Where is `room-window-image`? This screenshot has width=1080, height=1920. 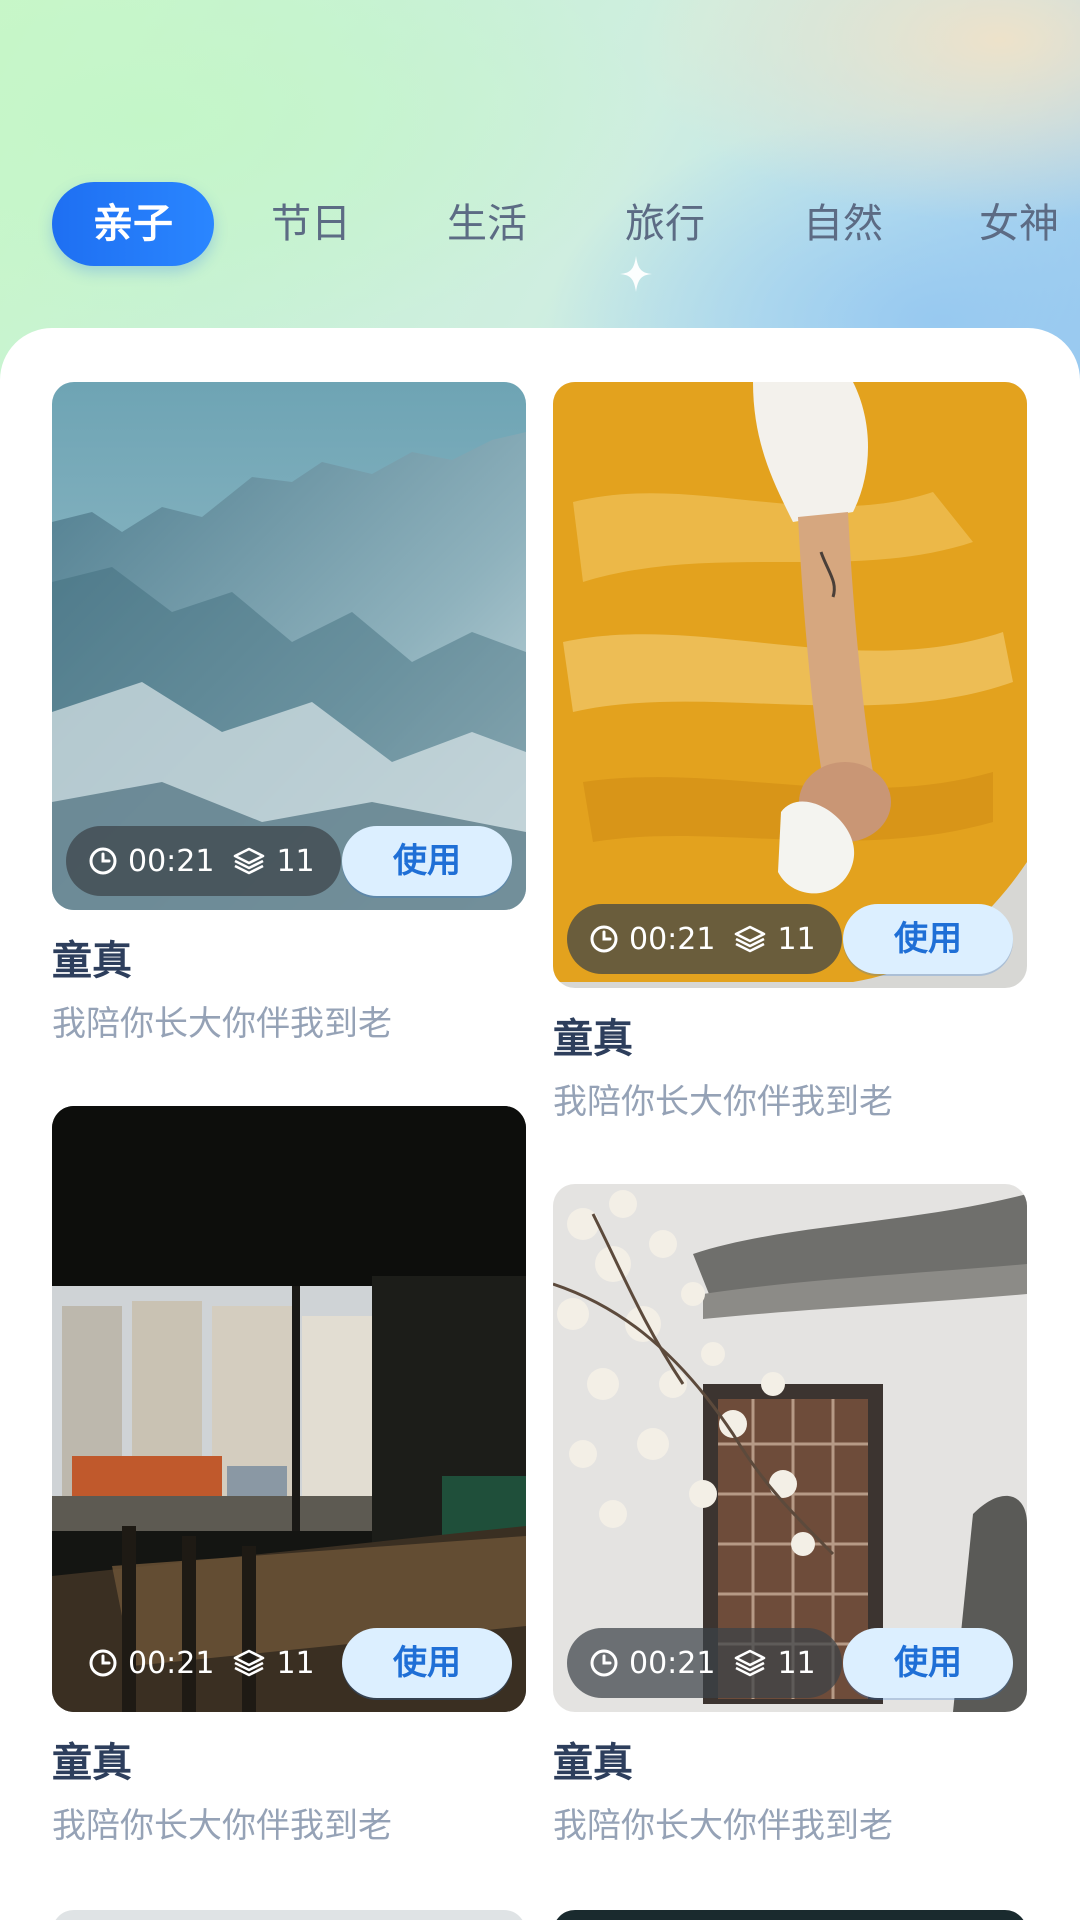
room-window-image is located at coordinates (289, 1409).